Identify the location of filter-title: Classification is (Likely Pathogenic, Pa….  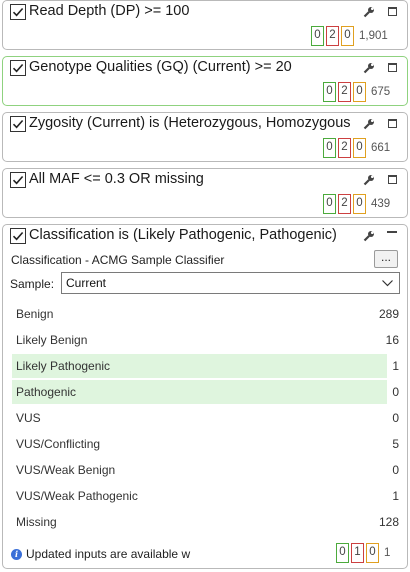
(183, 235).